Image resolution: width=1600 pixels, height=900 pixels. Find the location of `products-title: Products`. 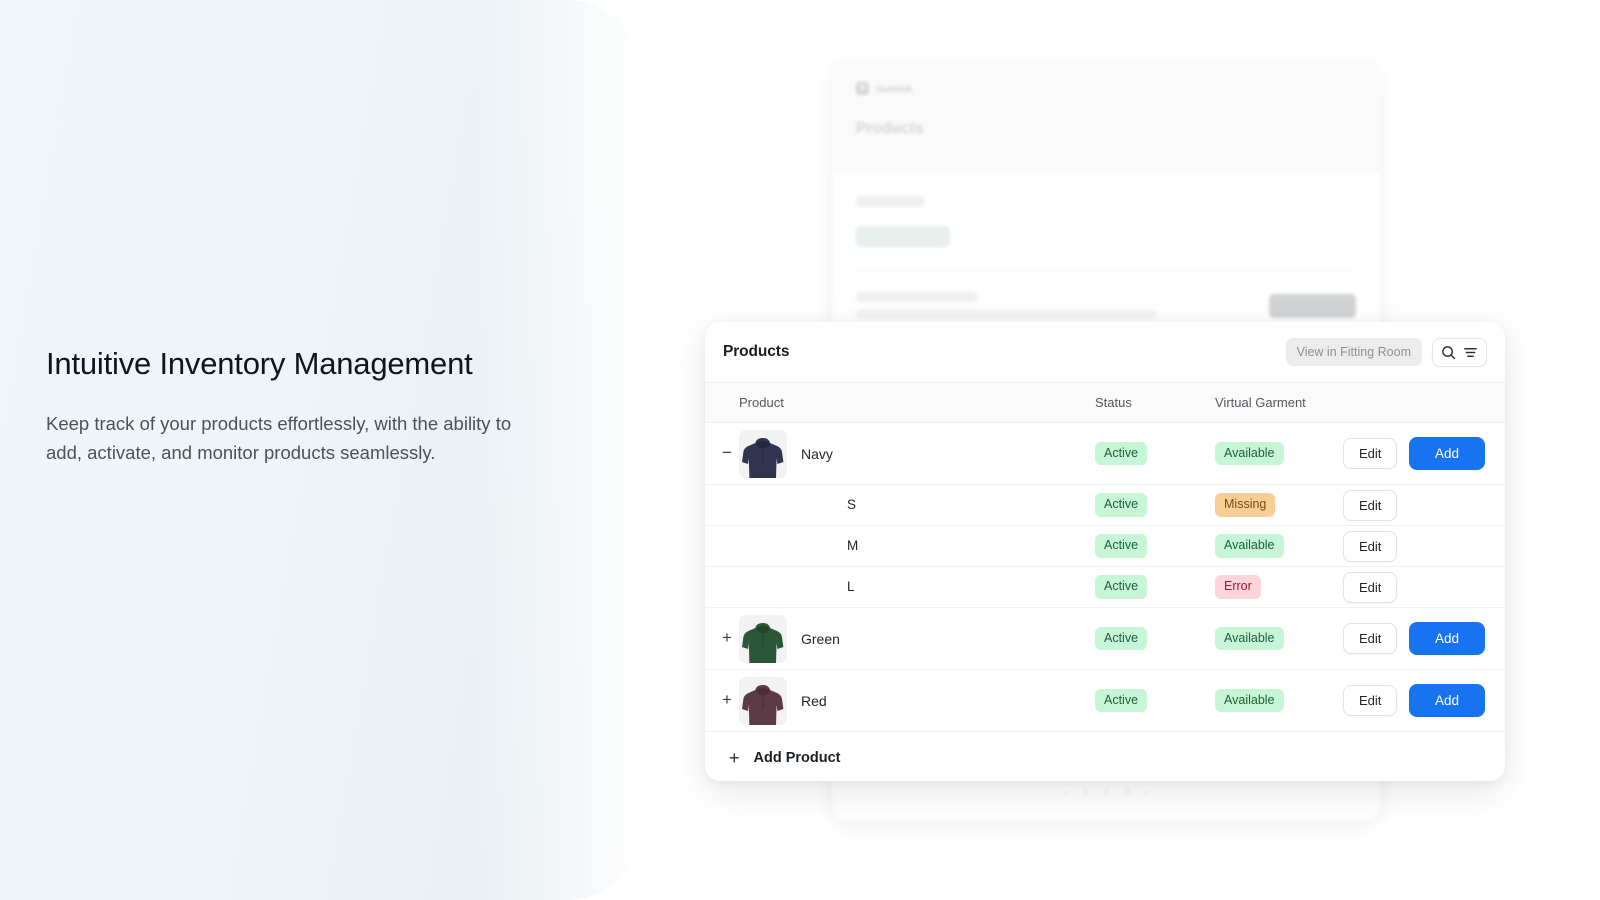

products-title: Products is located at coordinates (756, 351).